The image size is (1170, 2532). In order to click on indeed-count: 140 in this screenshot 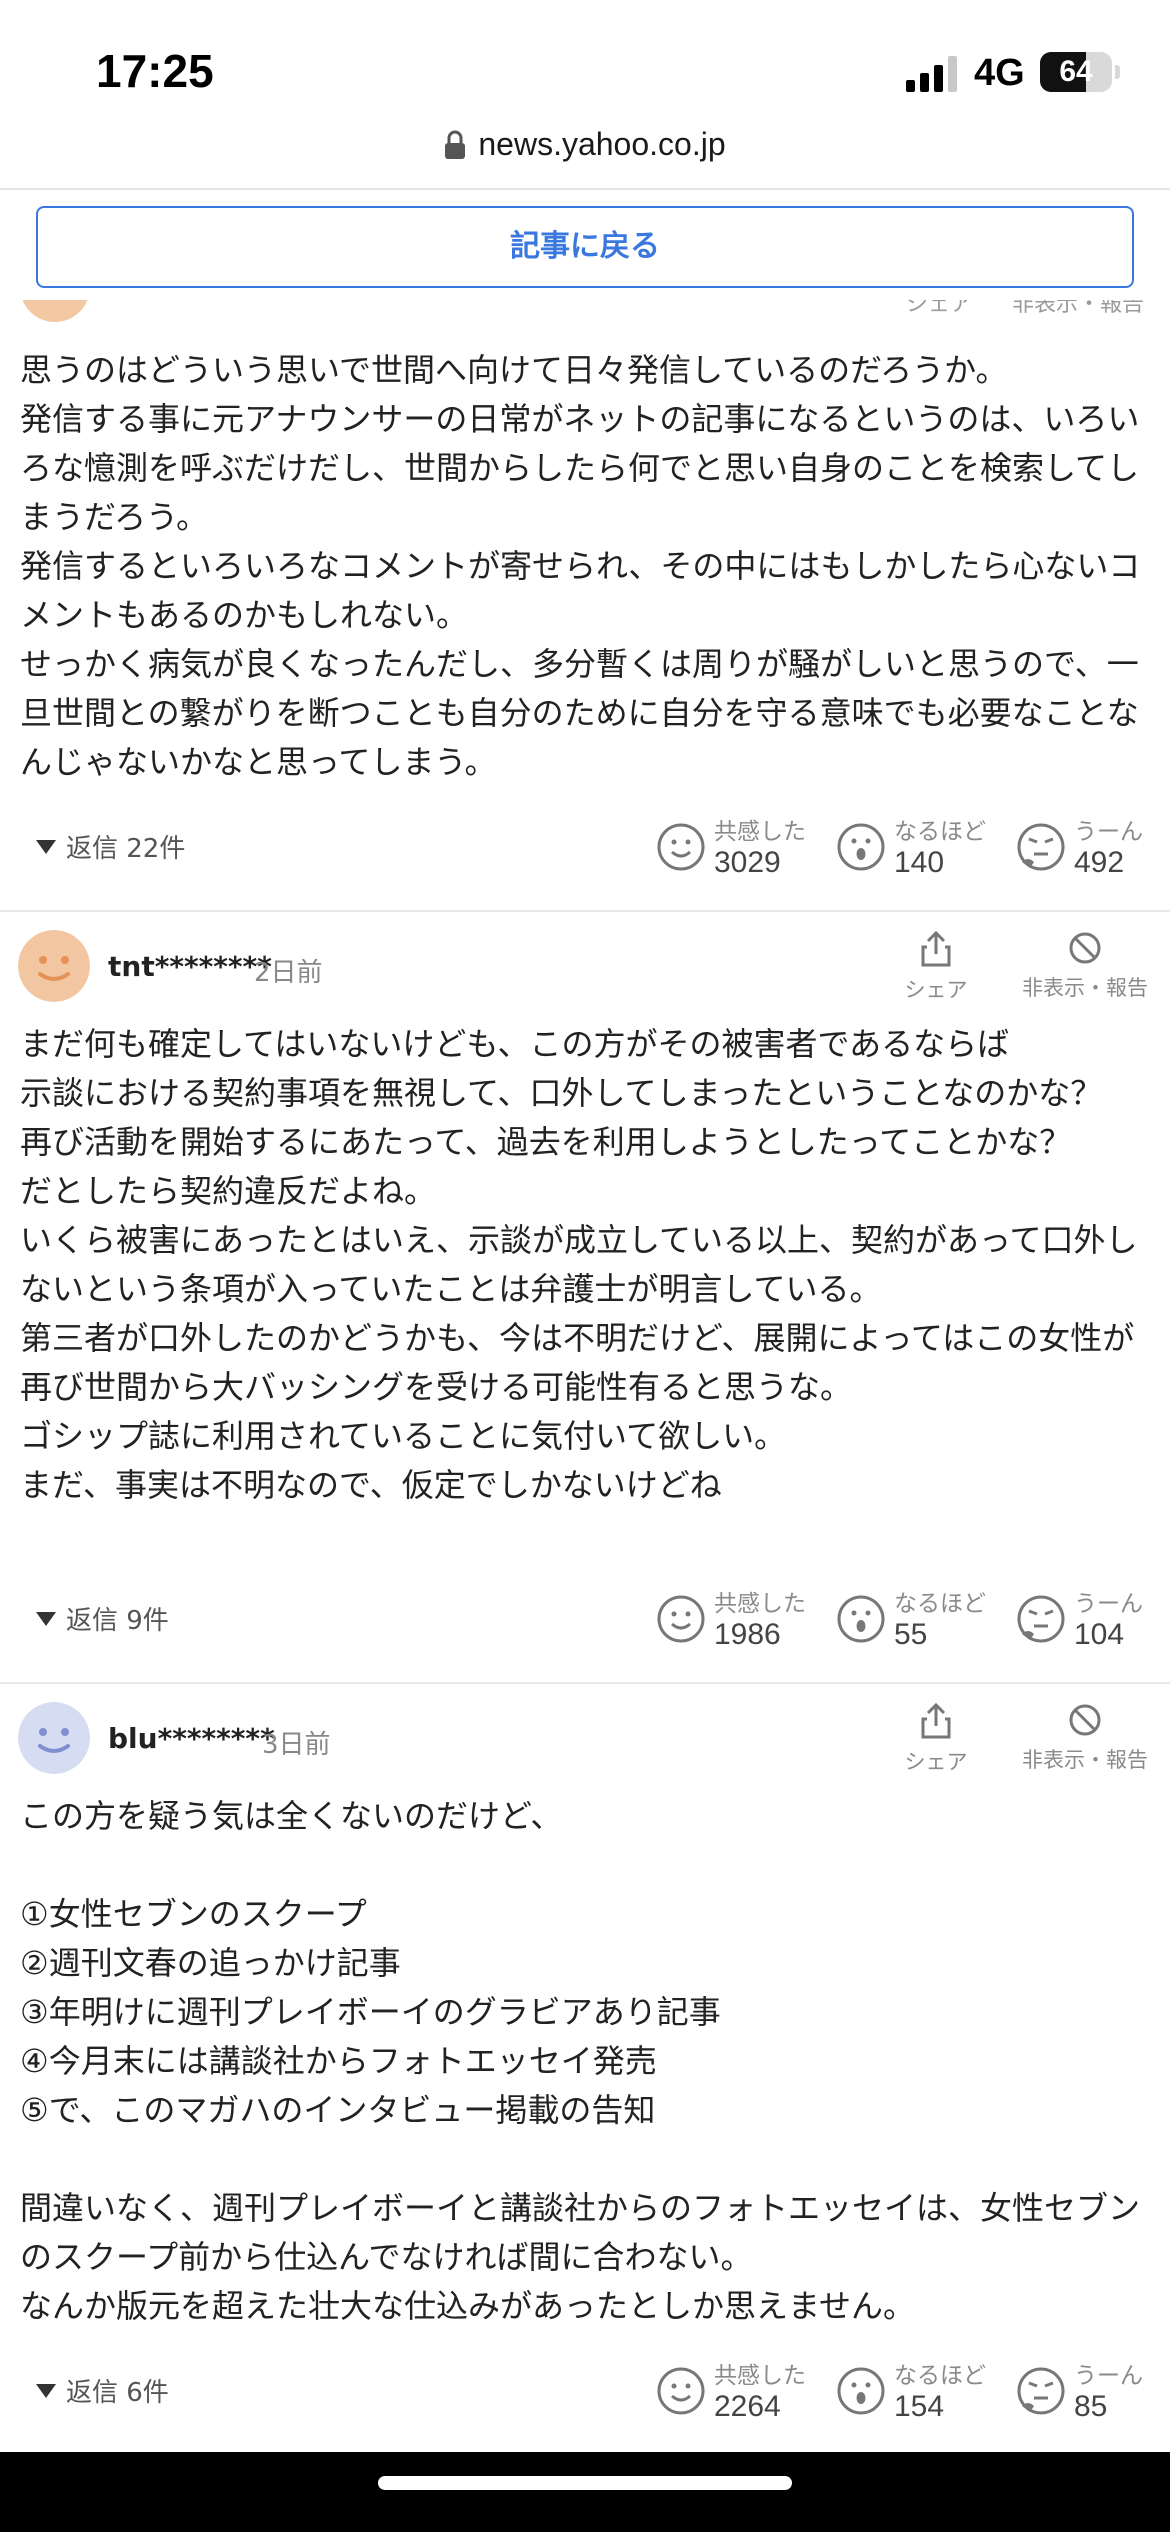, I will do `click(919, 862)`.